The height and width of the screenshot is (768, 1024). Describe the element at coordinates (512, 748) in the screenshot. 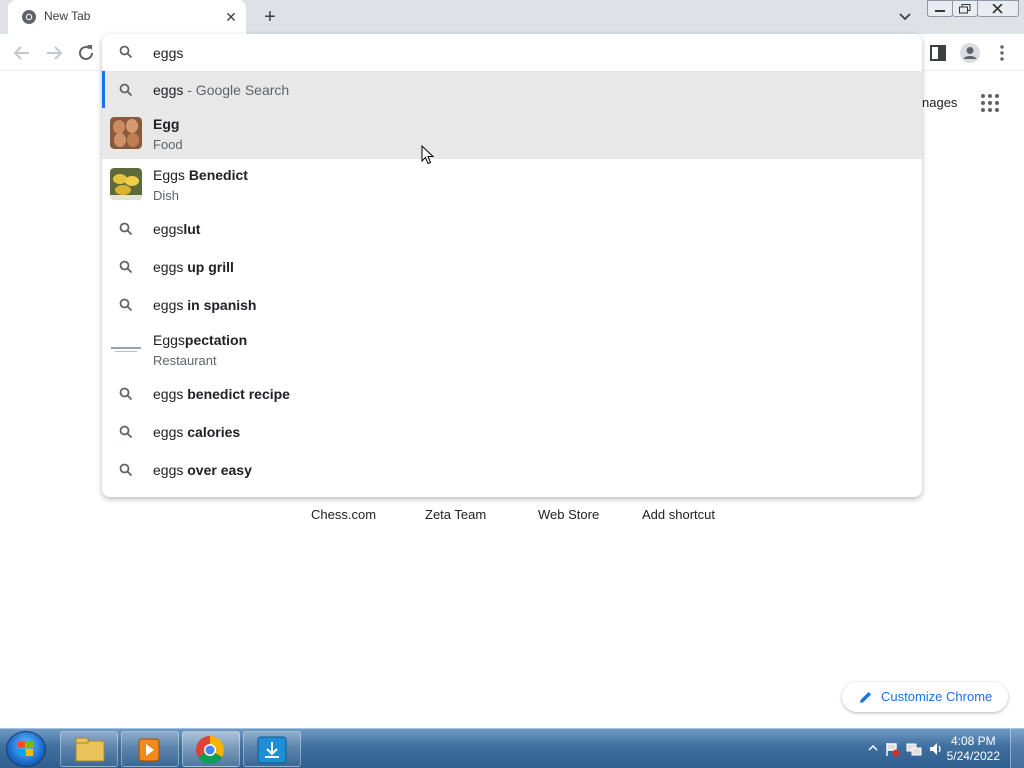

I see `taskbar: 4:08 PM 5/24/2022` at that location.